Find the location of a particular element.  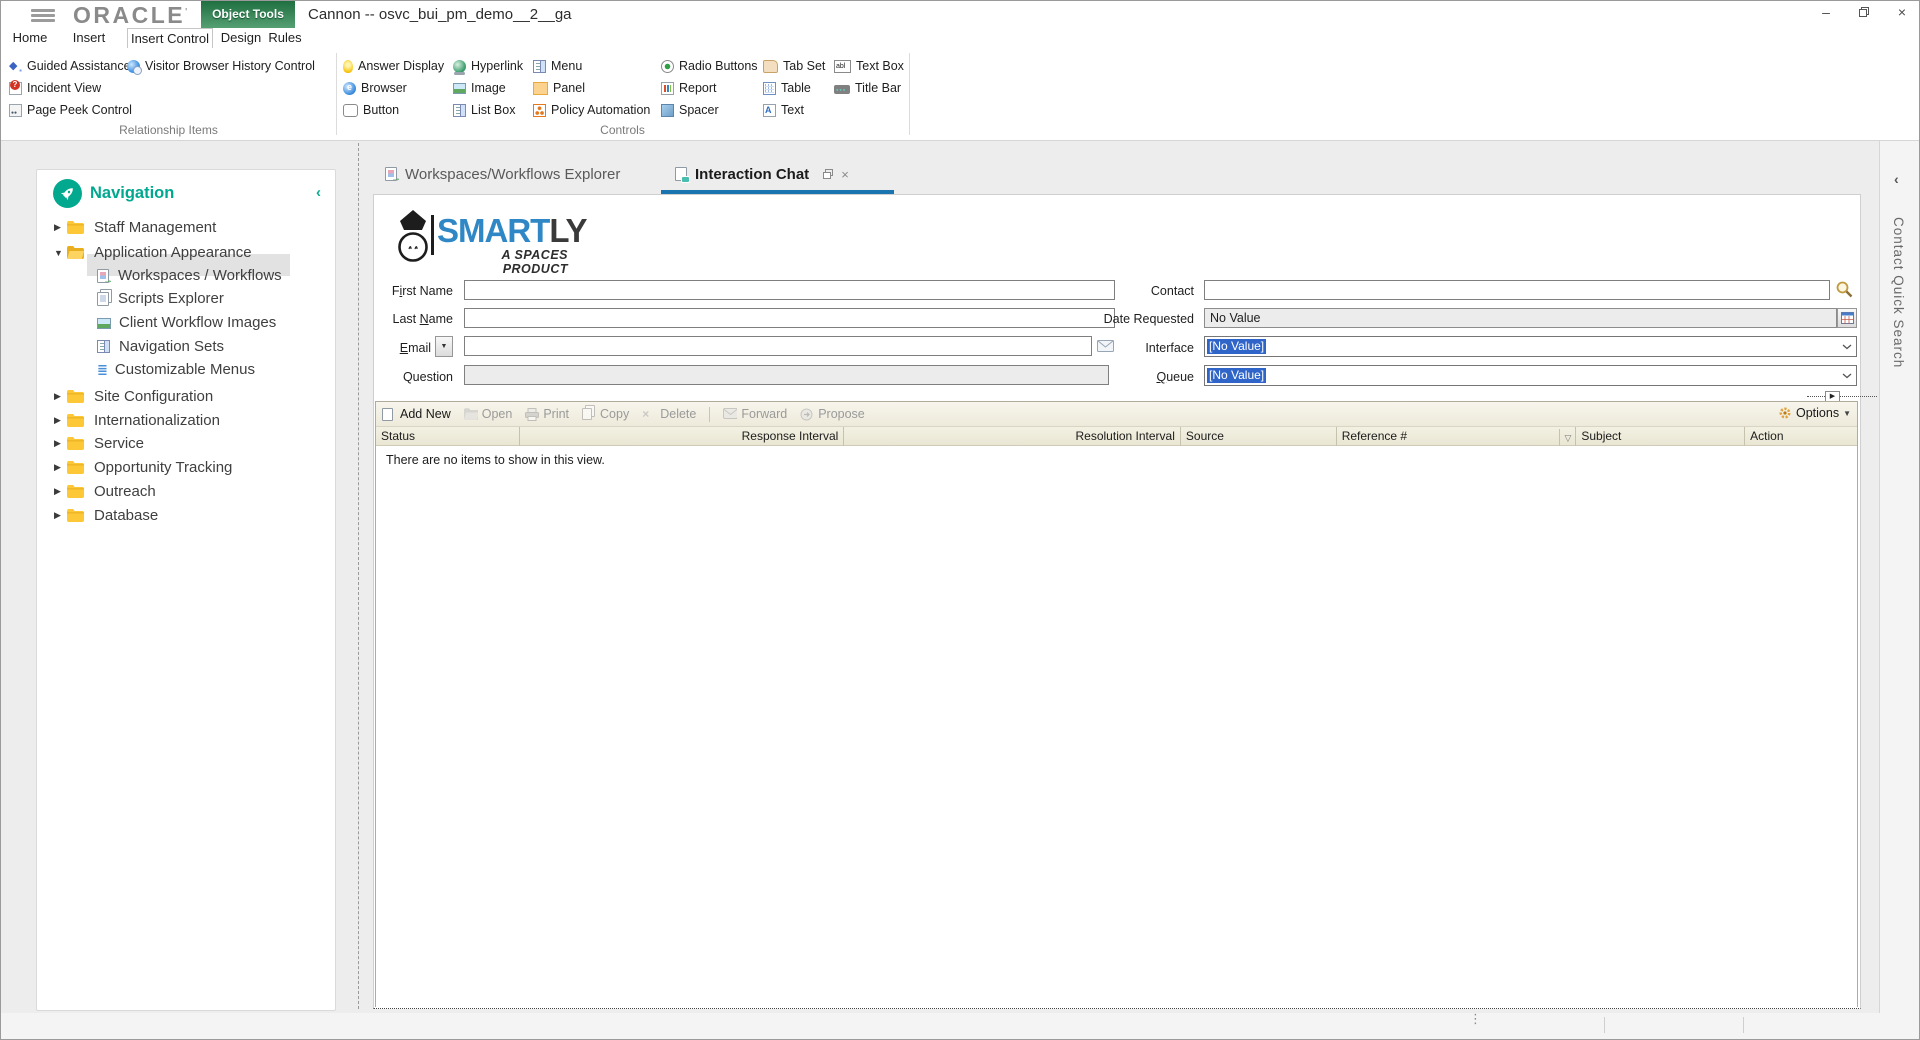

sidebar-item-outreach: ▶ Outreach is located at coordinates (105, 491).